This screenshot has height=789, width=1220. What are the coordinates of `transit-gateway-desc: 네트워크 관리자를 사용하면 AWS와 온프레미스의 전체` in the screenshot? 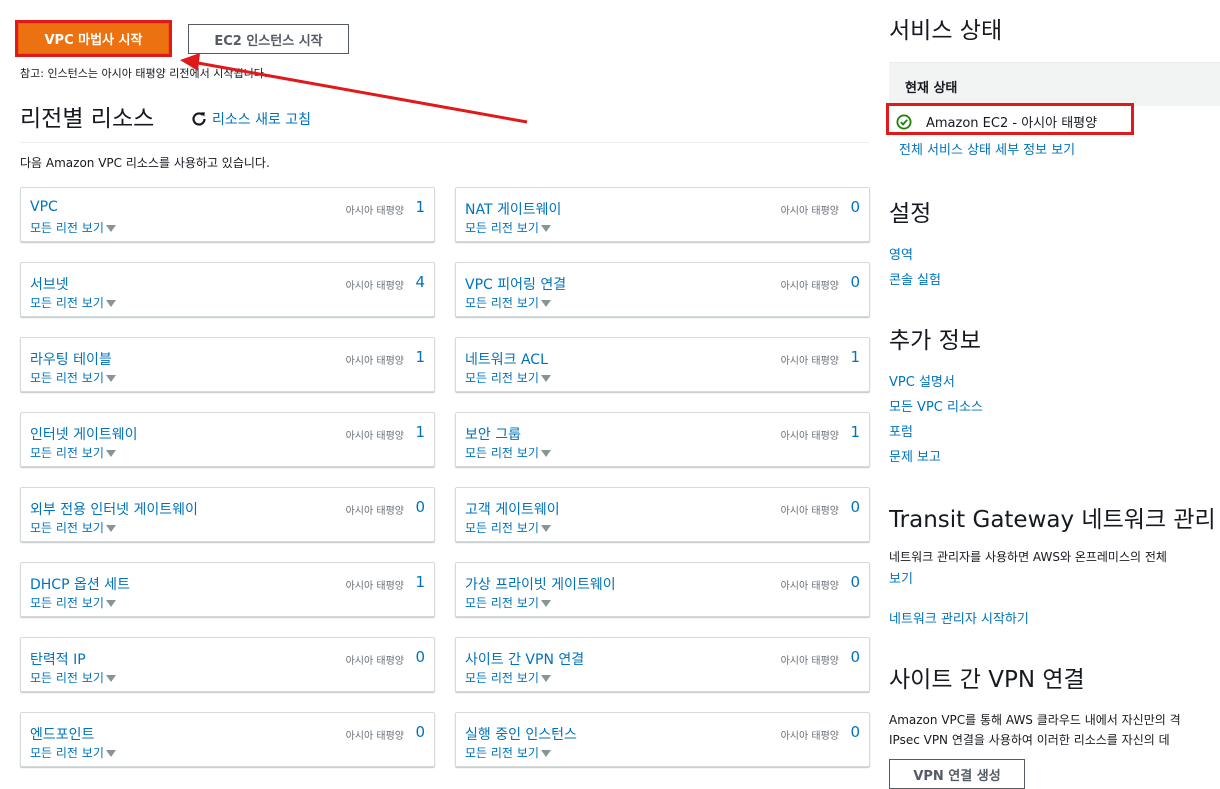 It's located at (1028, 557).